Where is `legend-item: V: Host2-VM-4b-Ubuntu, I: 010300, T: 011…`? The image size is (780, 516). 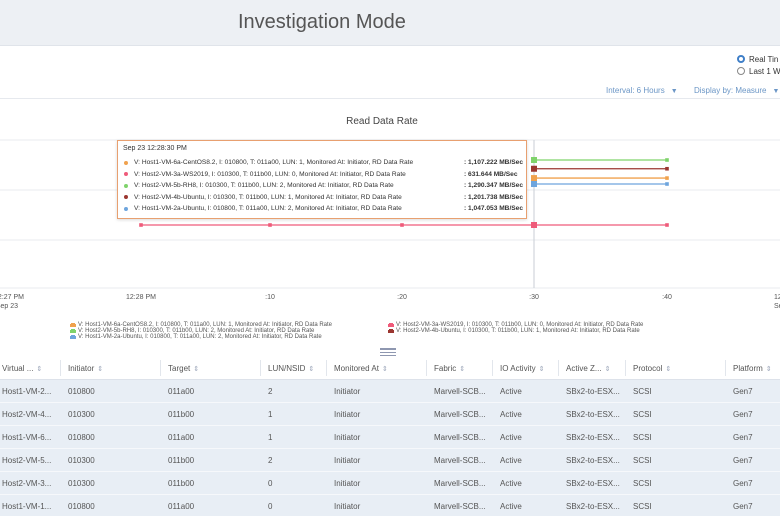 legend-item: V: Host2-VM-4b-Ubuntu, I: 010300, T: 011… is located at coordinates (514, 331).